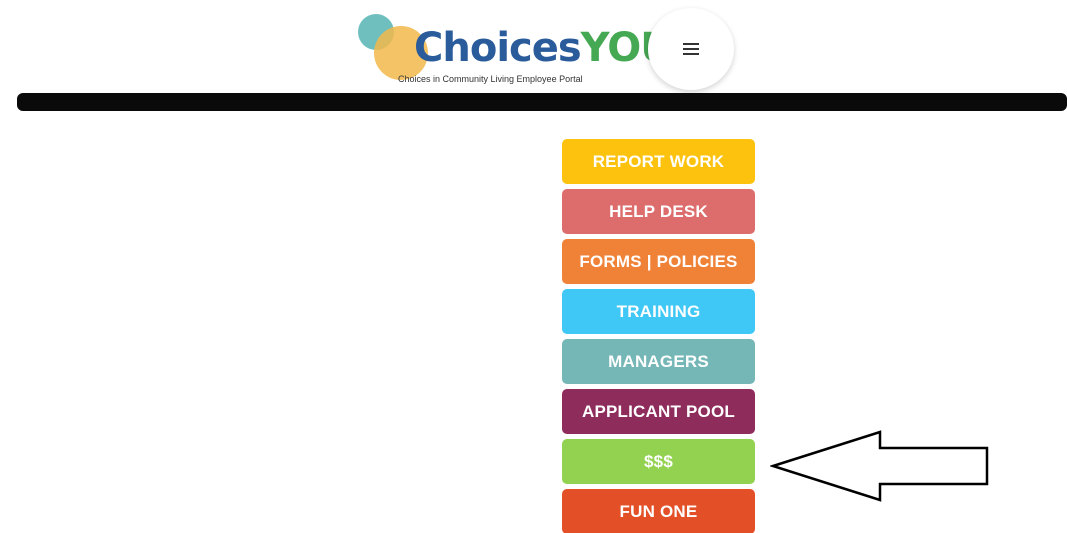 The image size is (1067, 533). I want to click on report-work-button: REPORT WORK, so click(658, 161).